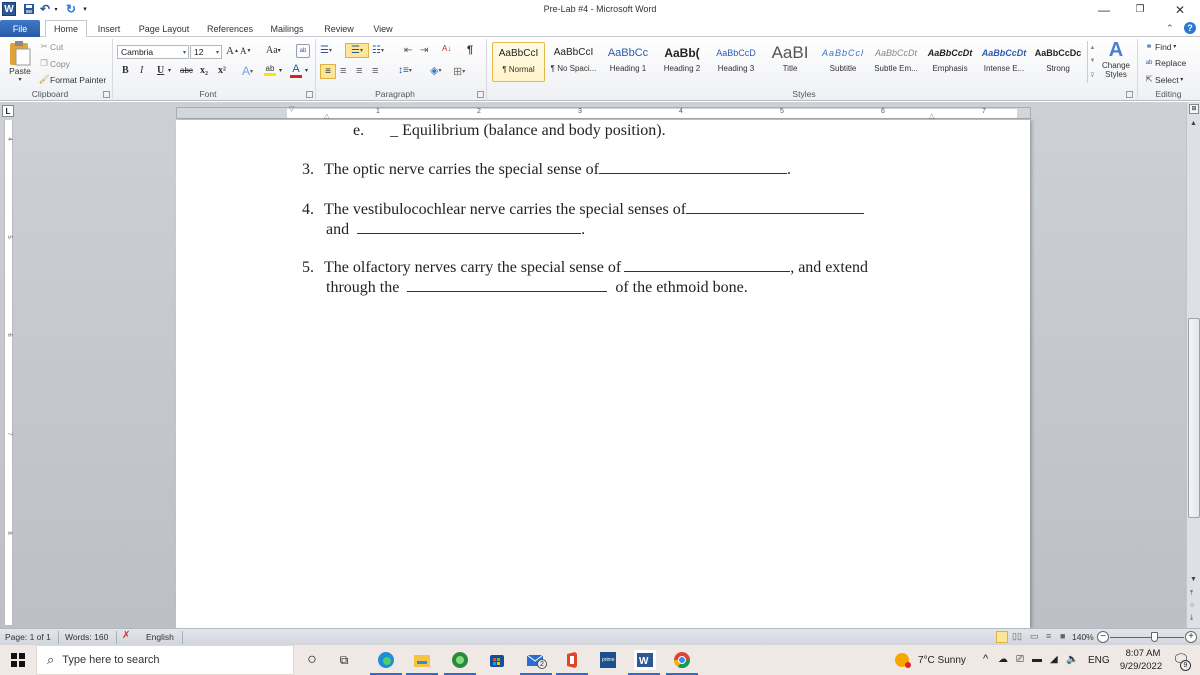  I want to click on word-taskbar-icon: W, so click(644, 662).